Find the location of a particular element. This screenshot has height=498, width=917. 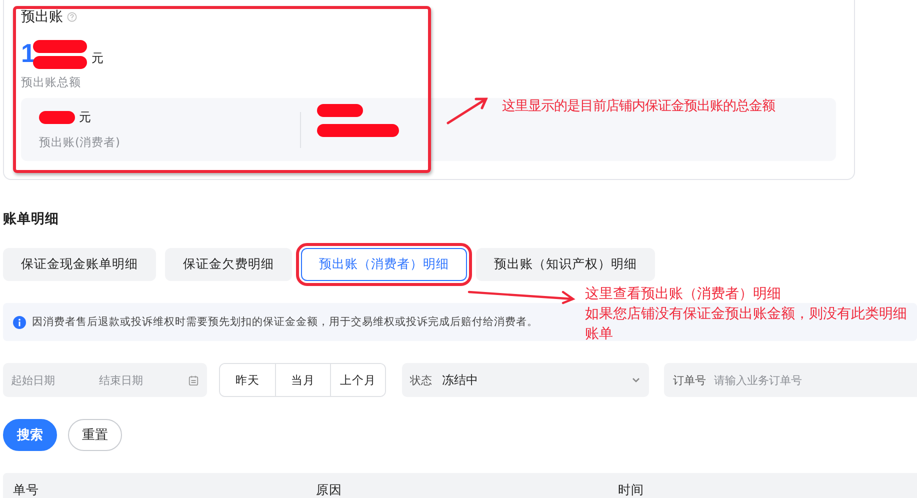

search-button: 搜索 is located at coordinates (30, 435).